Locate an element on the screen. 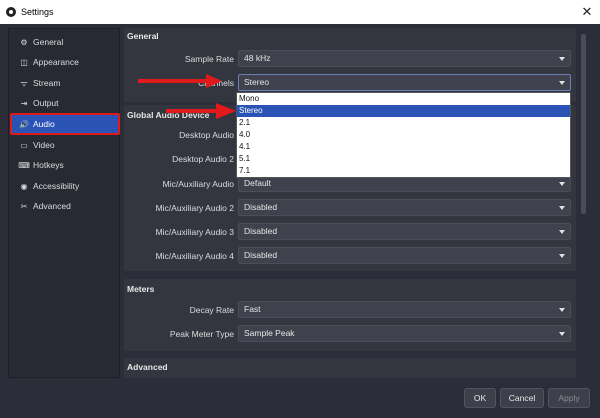 The width and height of the screenshot is (600, 418). dropdown-option-5-1: 5.1 is located at coordinates (403, 159).